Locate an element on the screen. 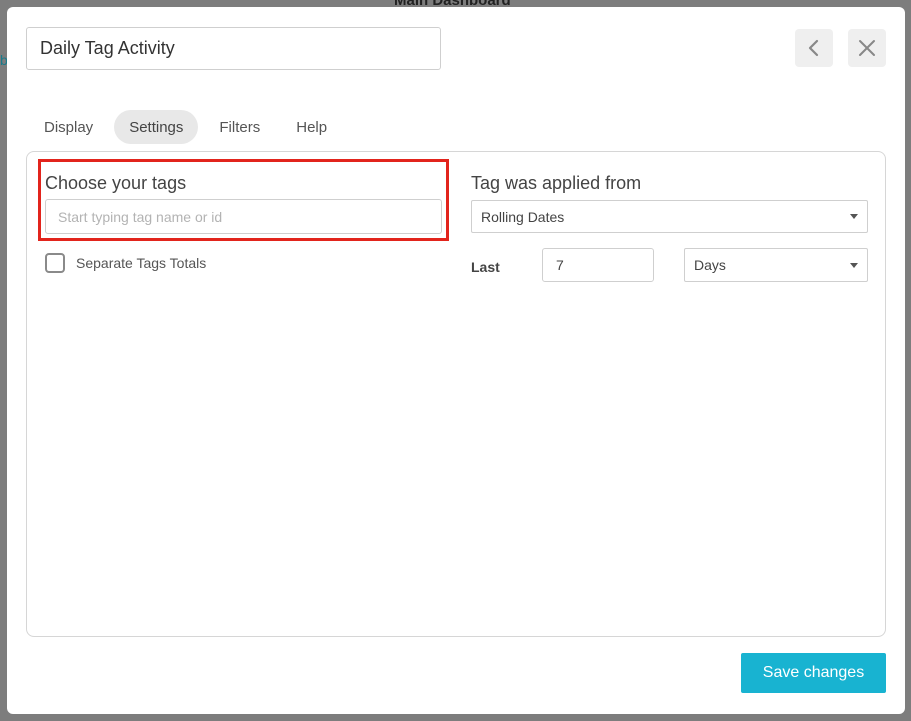 Image resolution: width=911 pixels, height=721 pixels. tab-display: Display is located at coordinates (68, 127).